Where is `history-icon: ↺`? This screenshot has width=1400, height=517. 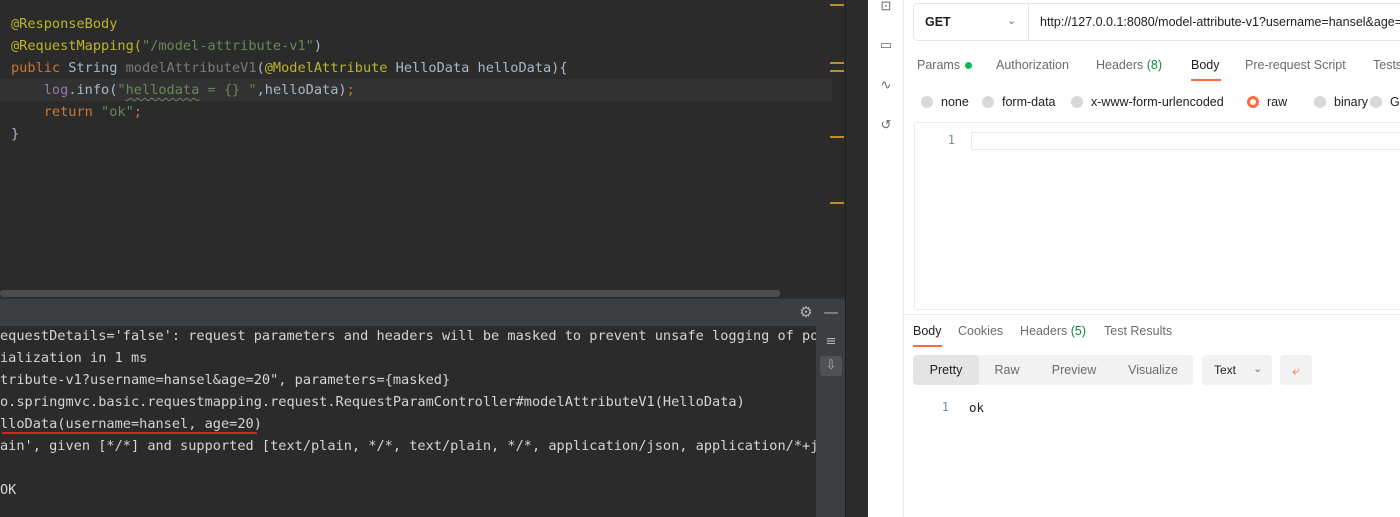 history-icon: ↺ is located at coordinates (886, 125).